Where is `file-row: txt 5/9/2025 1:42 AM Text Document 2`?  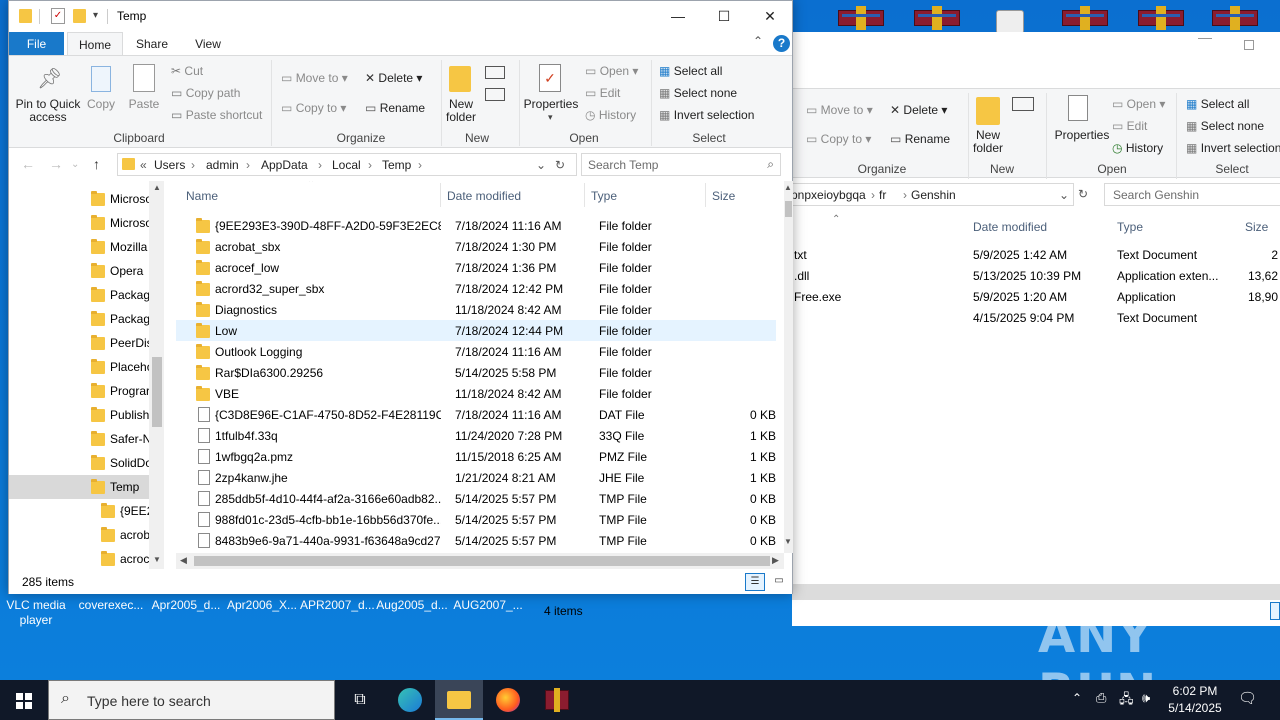
file-row: txt 5/9/2025 1:42 AM Text Document 2 is located at coordinates (1036, 254).